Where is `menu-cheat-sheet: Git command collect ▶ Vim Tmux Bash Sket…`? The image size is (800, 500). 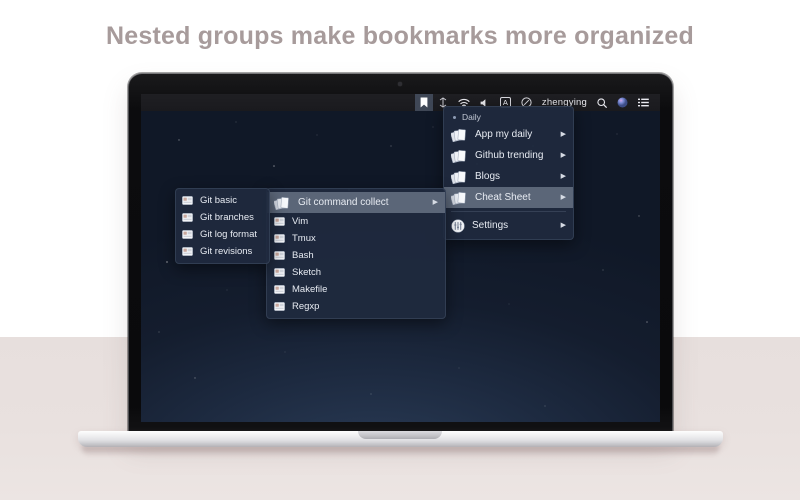
menu-cheat-sheet: Git command collect ▶ Vim Tmux Bash Sket… is located at coordinates (356, 253).